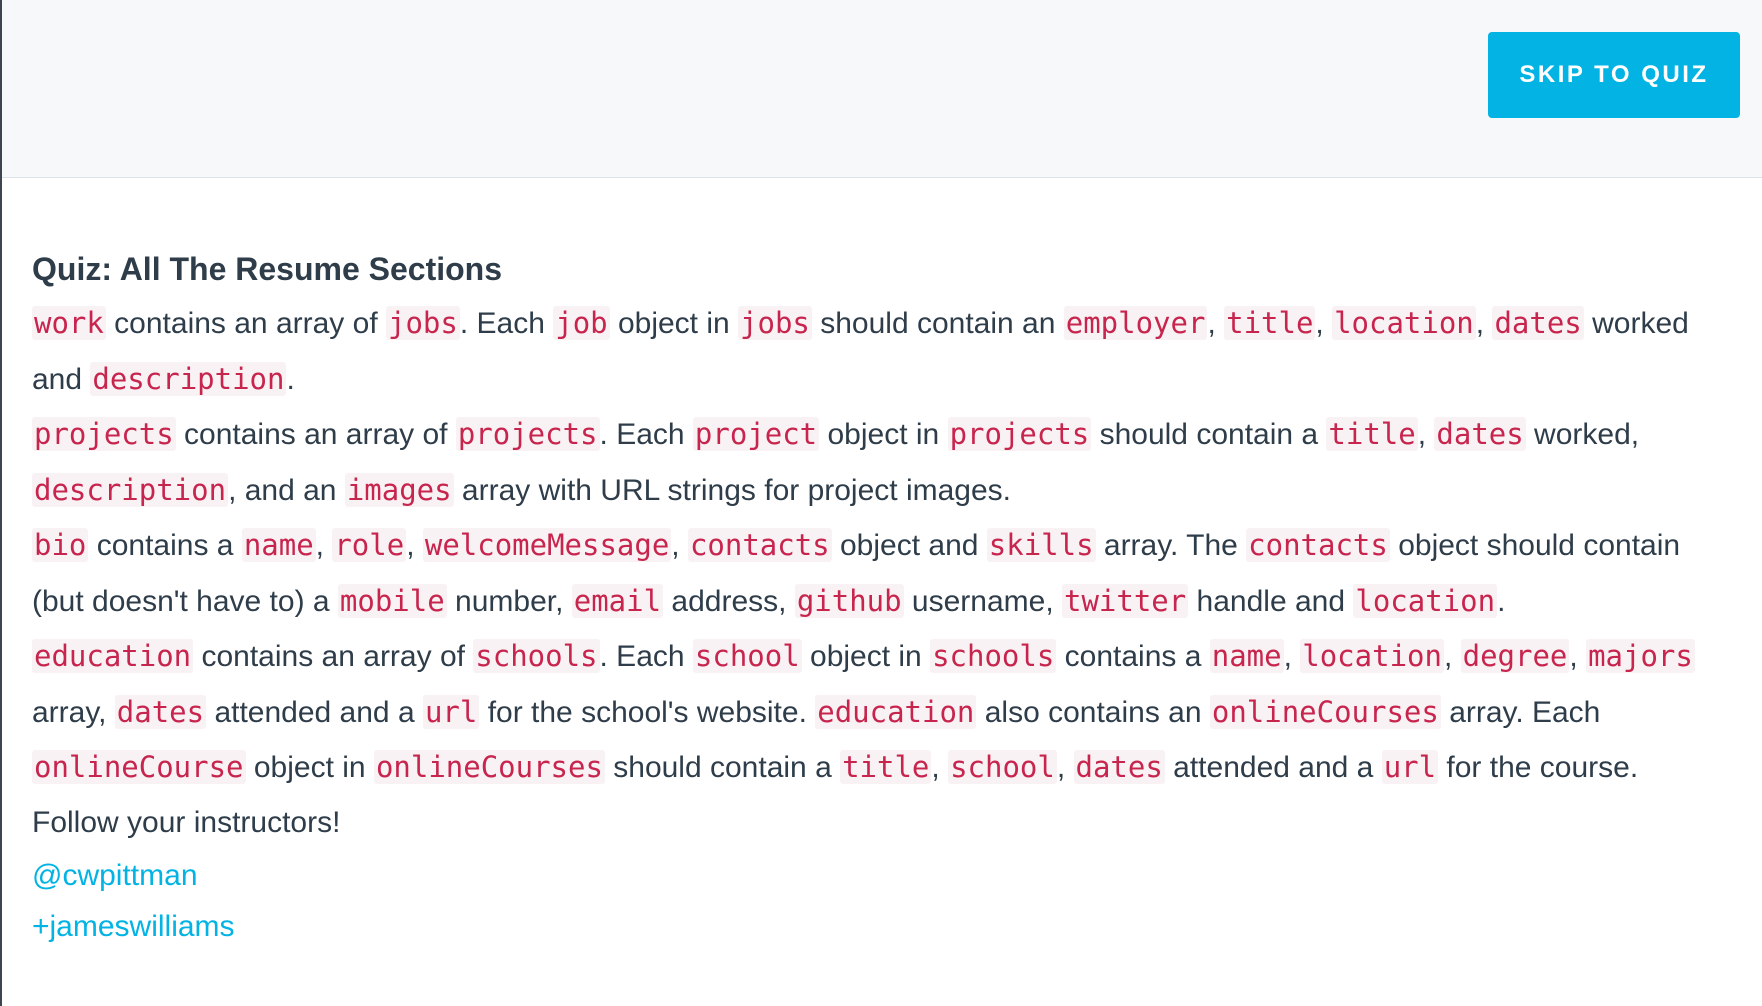 The height and width of the screenshot is (1006, 1762). Describe the element at coordinates (267, 269) in the screenshot. I see `quiz-title: Quiz: All The Resume Sections` at that location.